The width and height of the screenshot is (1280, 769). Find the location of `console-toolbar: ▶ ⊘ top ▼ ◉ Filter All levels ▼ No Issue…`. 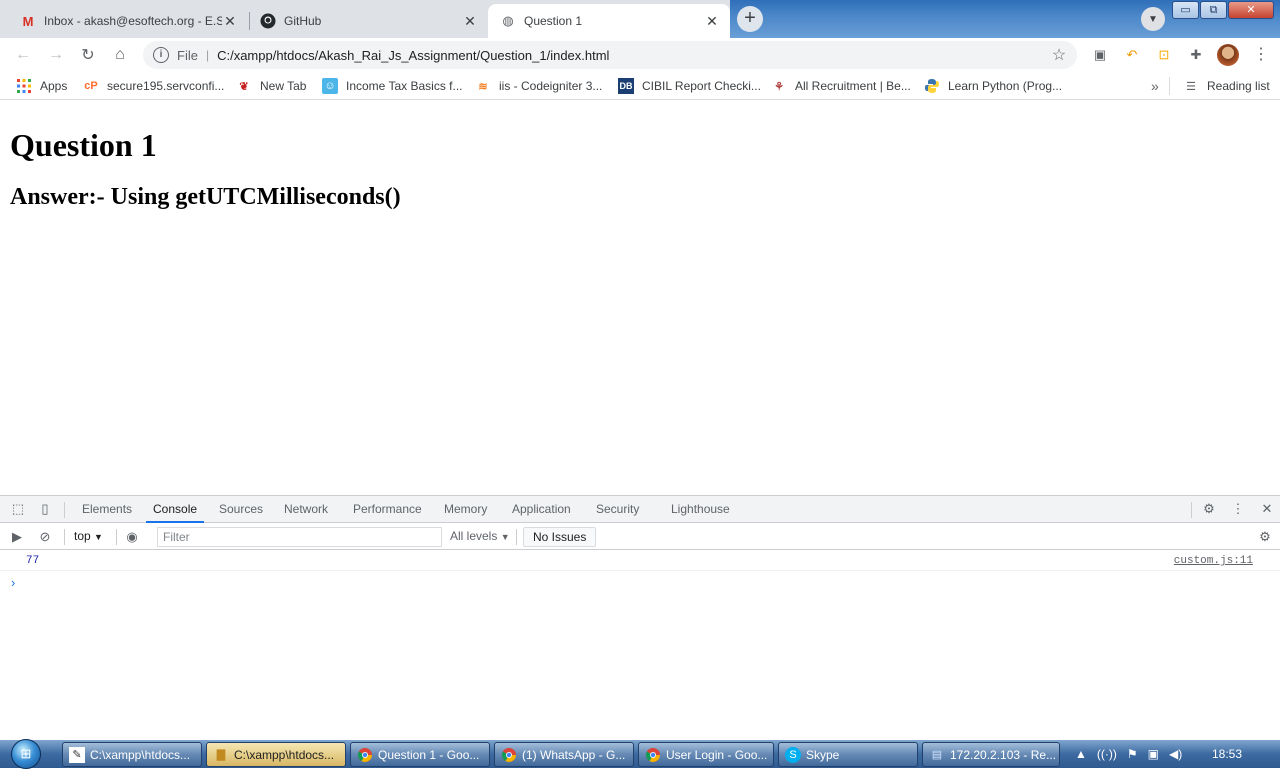

console-toolbar: ▶ ⊘ top ▼ ◉ Filter All levels ▼ No Issue… is located at coordinates (640, 537).